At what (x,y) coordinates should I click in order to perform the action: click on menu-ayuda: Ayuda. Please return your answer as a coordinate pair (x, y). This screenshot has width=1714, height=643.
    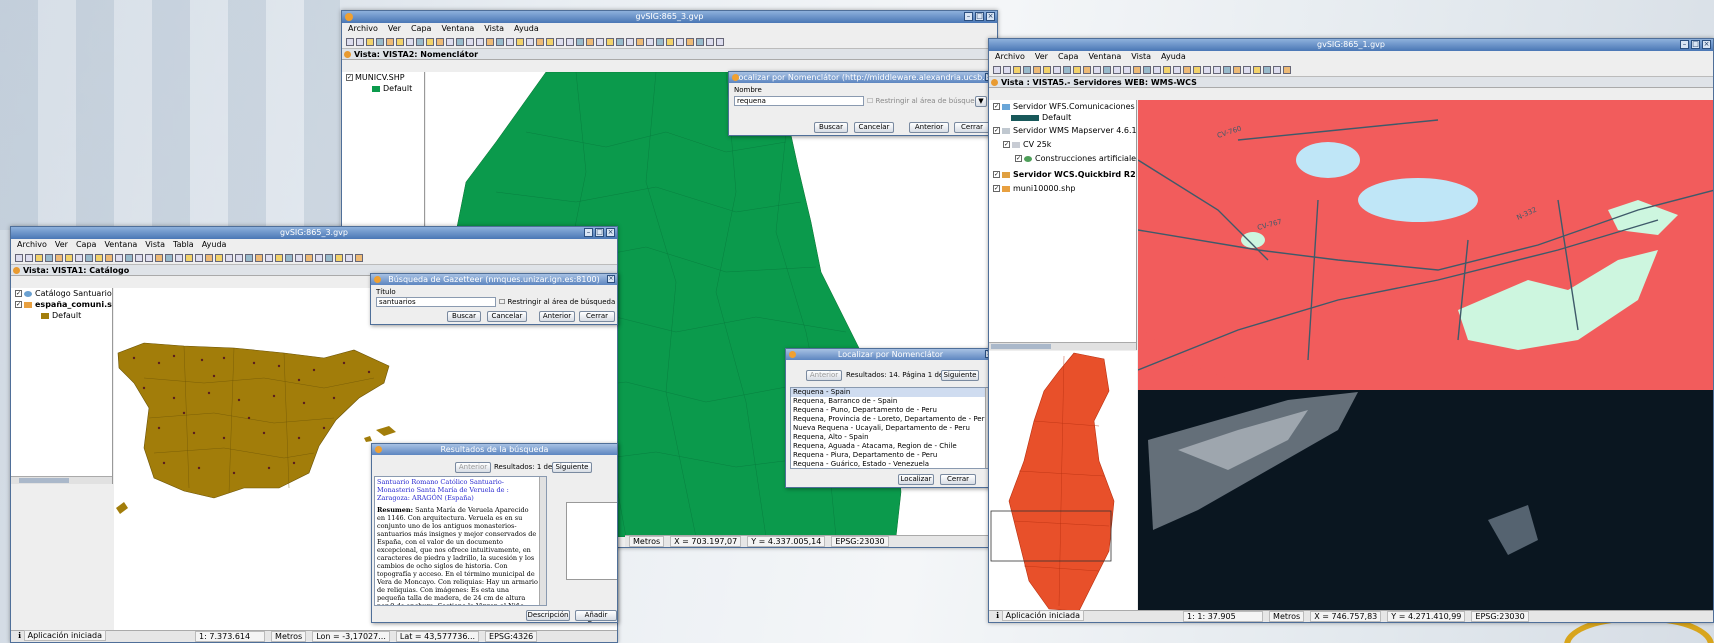
    Looking at the image, I should click on (214, 245).